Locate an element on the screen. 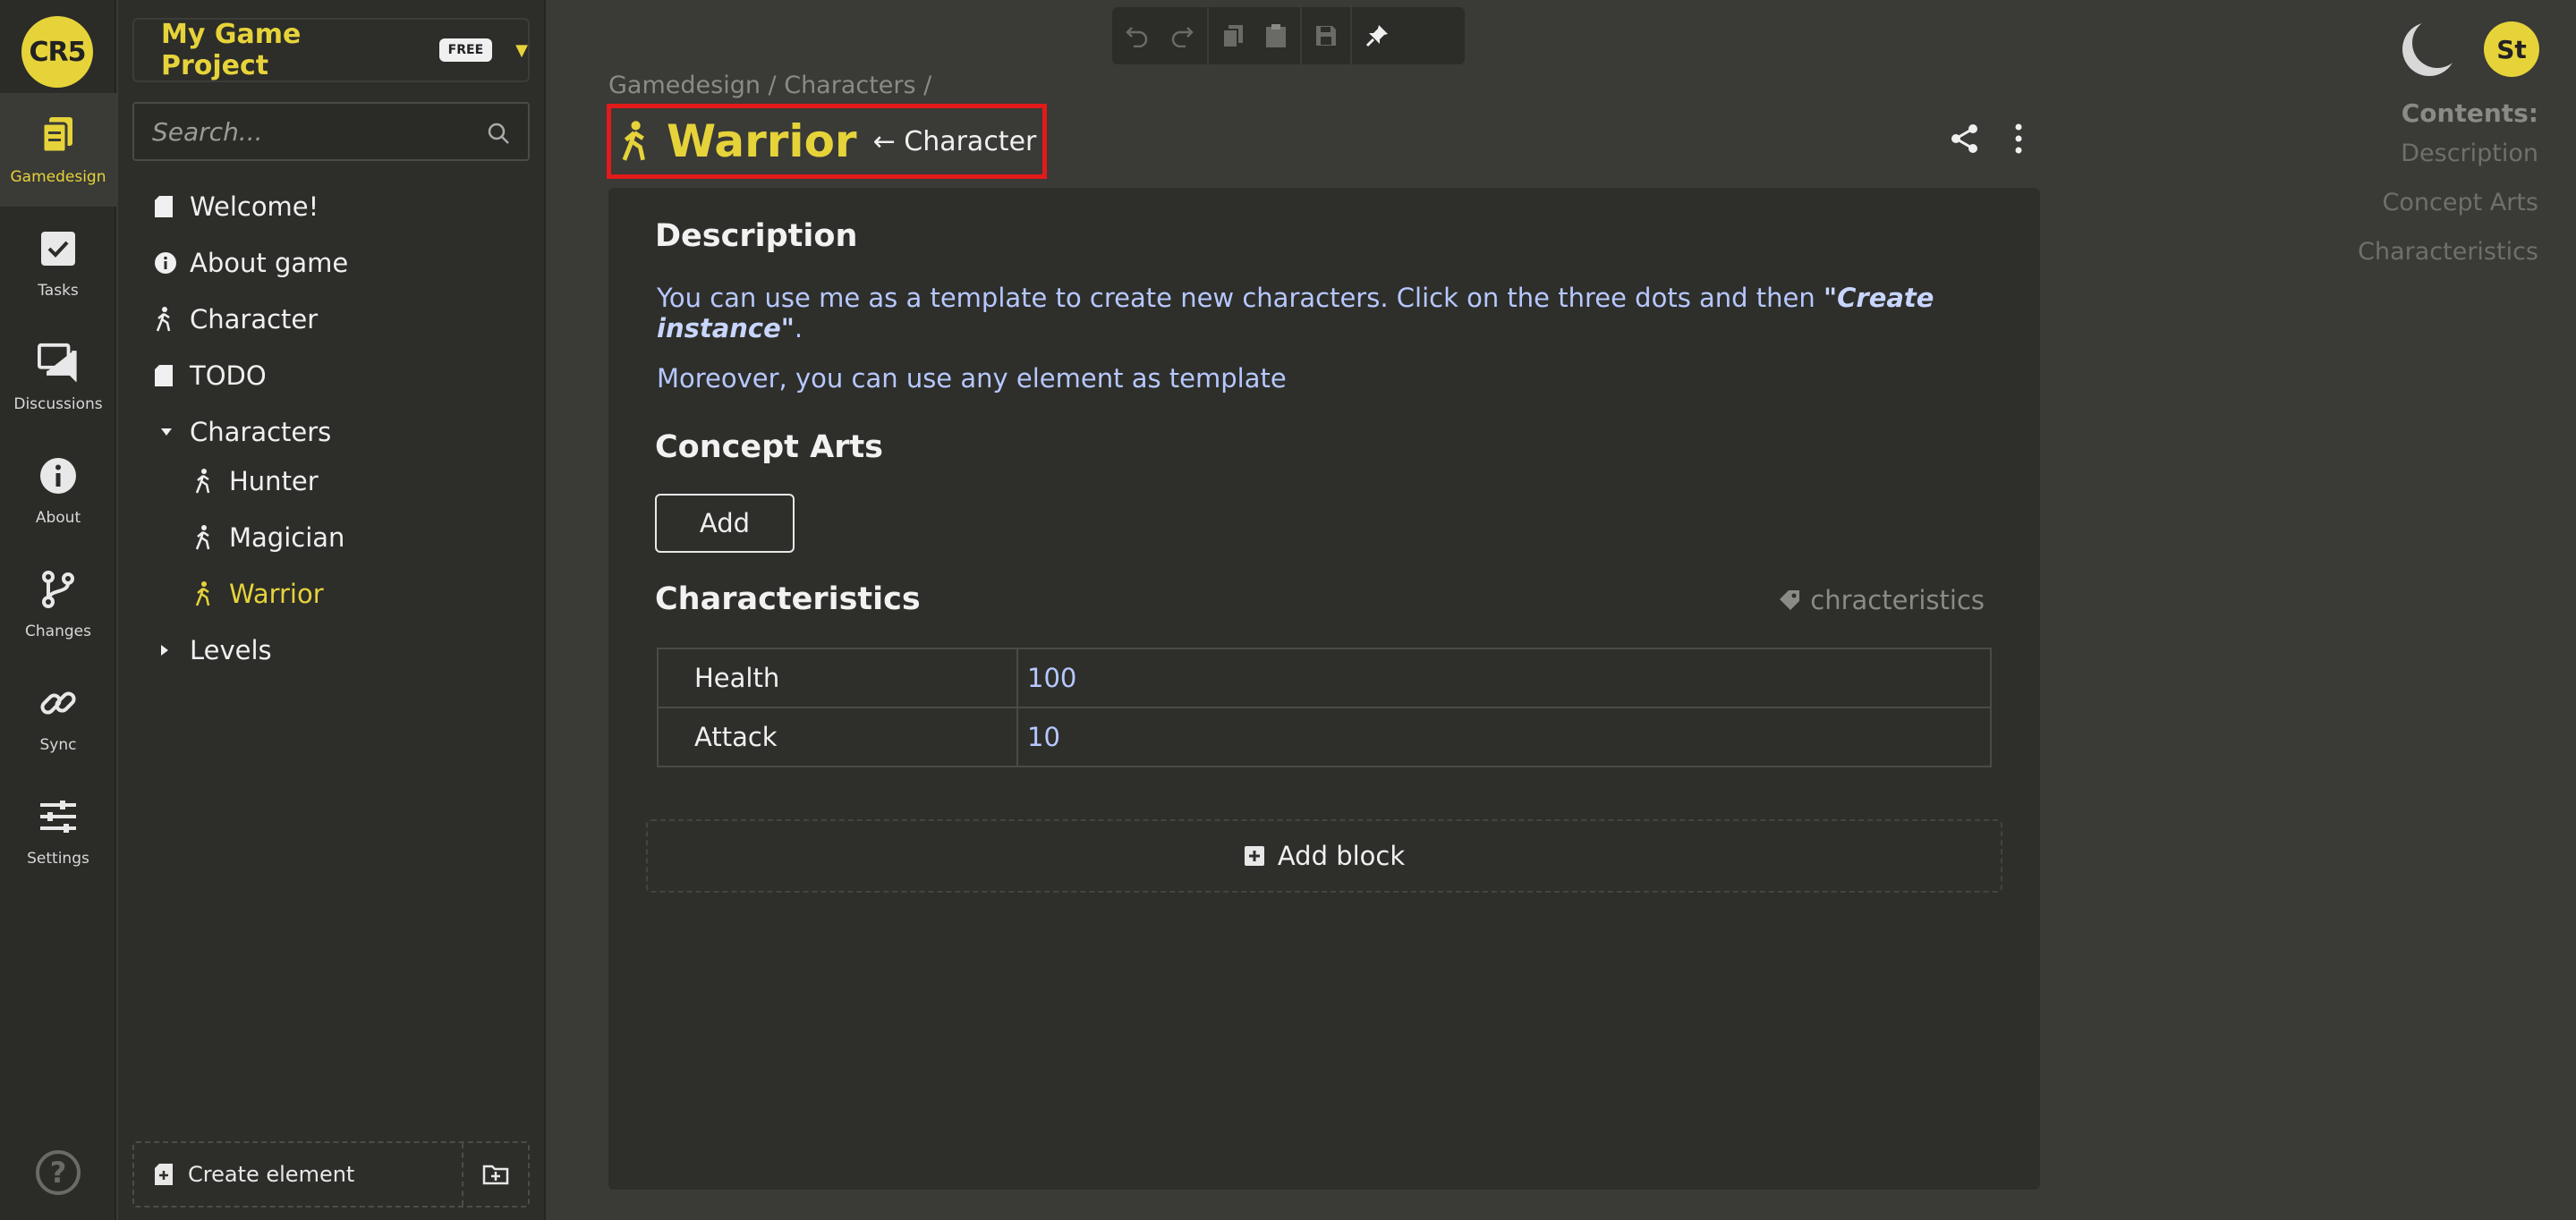 The height and width of the screenshot is (1220, 2576). rail-item-settings: Settings is located at coordinates (58, 832).